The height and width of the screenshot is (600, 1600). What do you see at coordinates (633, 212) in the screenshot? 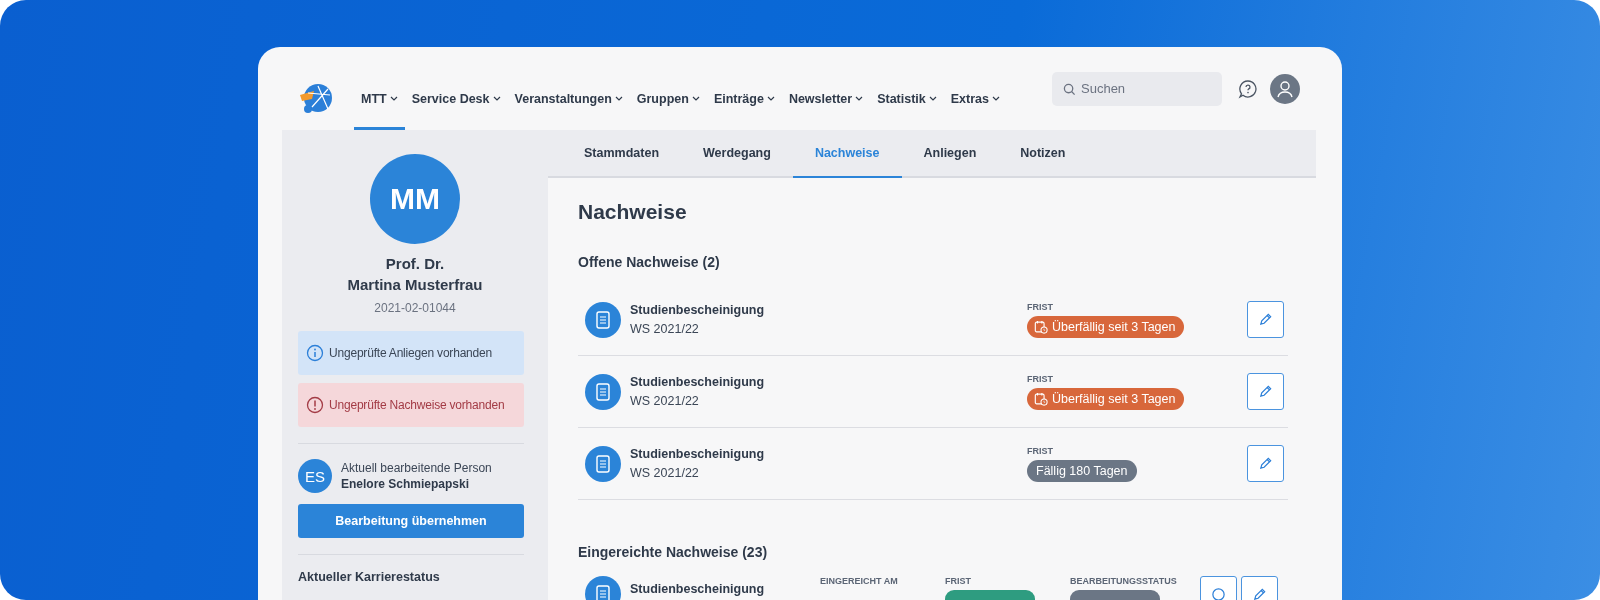
I see `page-title: Nachweise` at bounding box center [633, 212].